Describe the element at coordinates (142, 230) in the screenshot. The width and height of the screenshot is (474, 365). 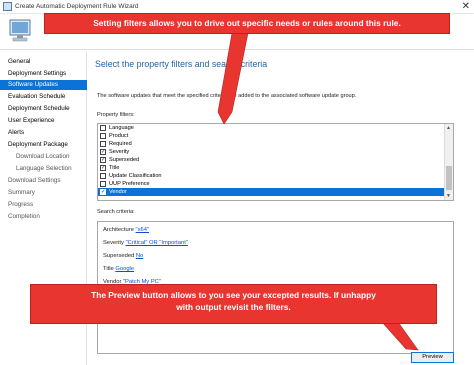
I see `criteria-link: "x64"` at that location.